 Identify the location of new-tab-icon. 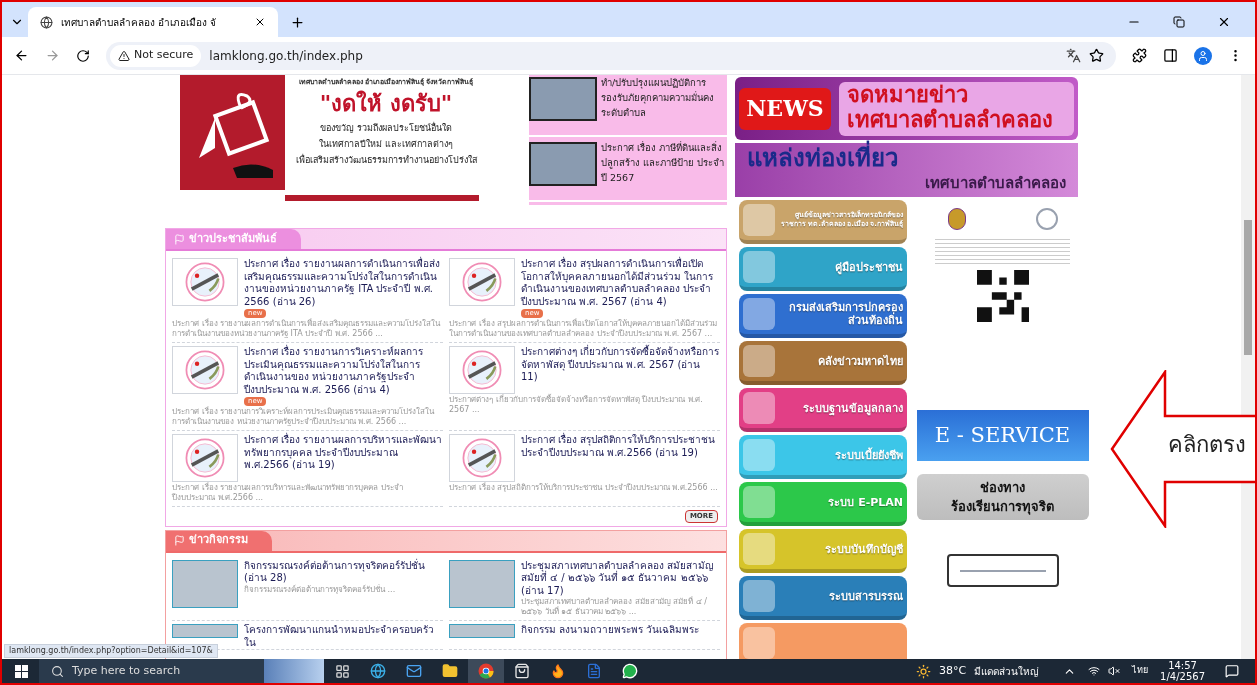
(297, 22).